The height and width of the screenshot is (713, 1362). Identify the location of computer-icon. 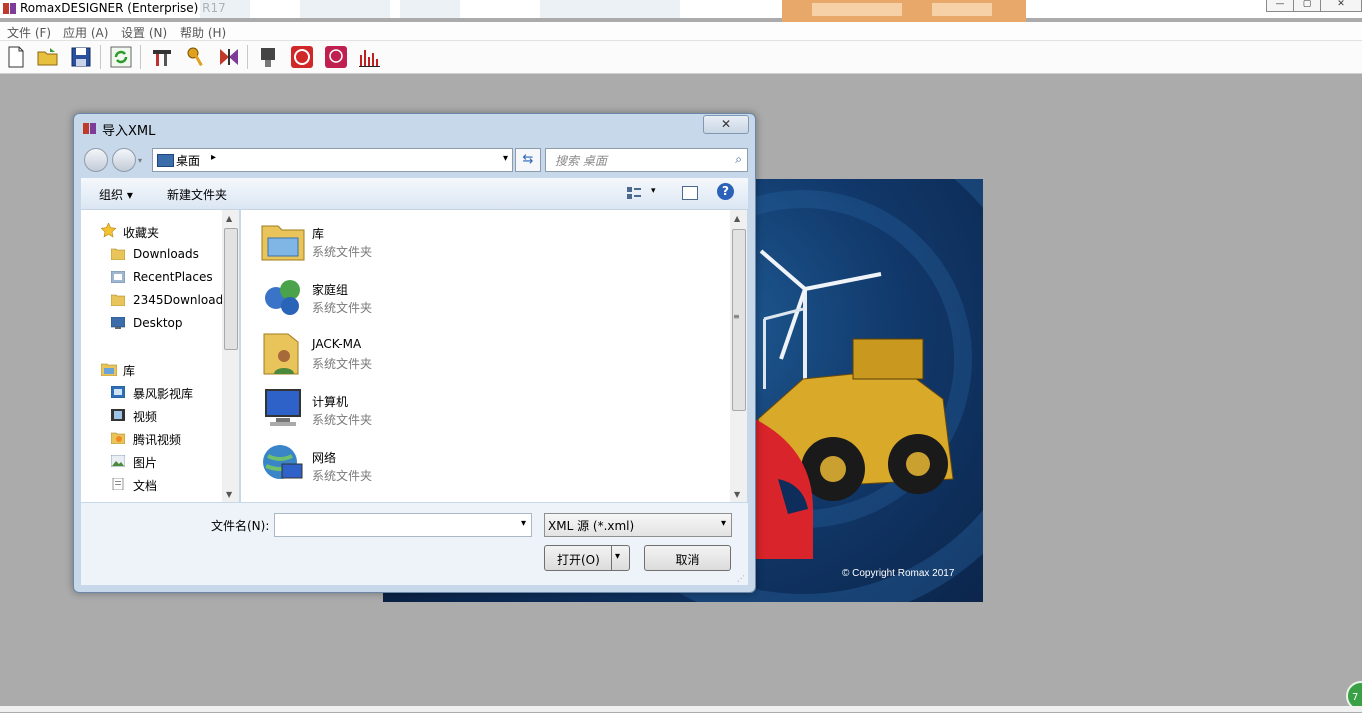
(283, 407).